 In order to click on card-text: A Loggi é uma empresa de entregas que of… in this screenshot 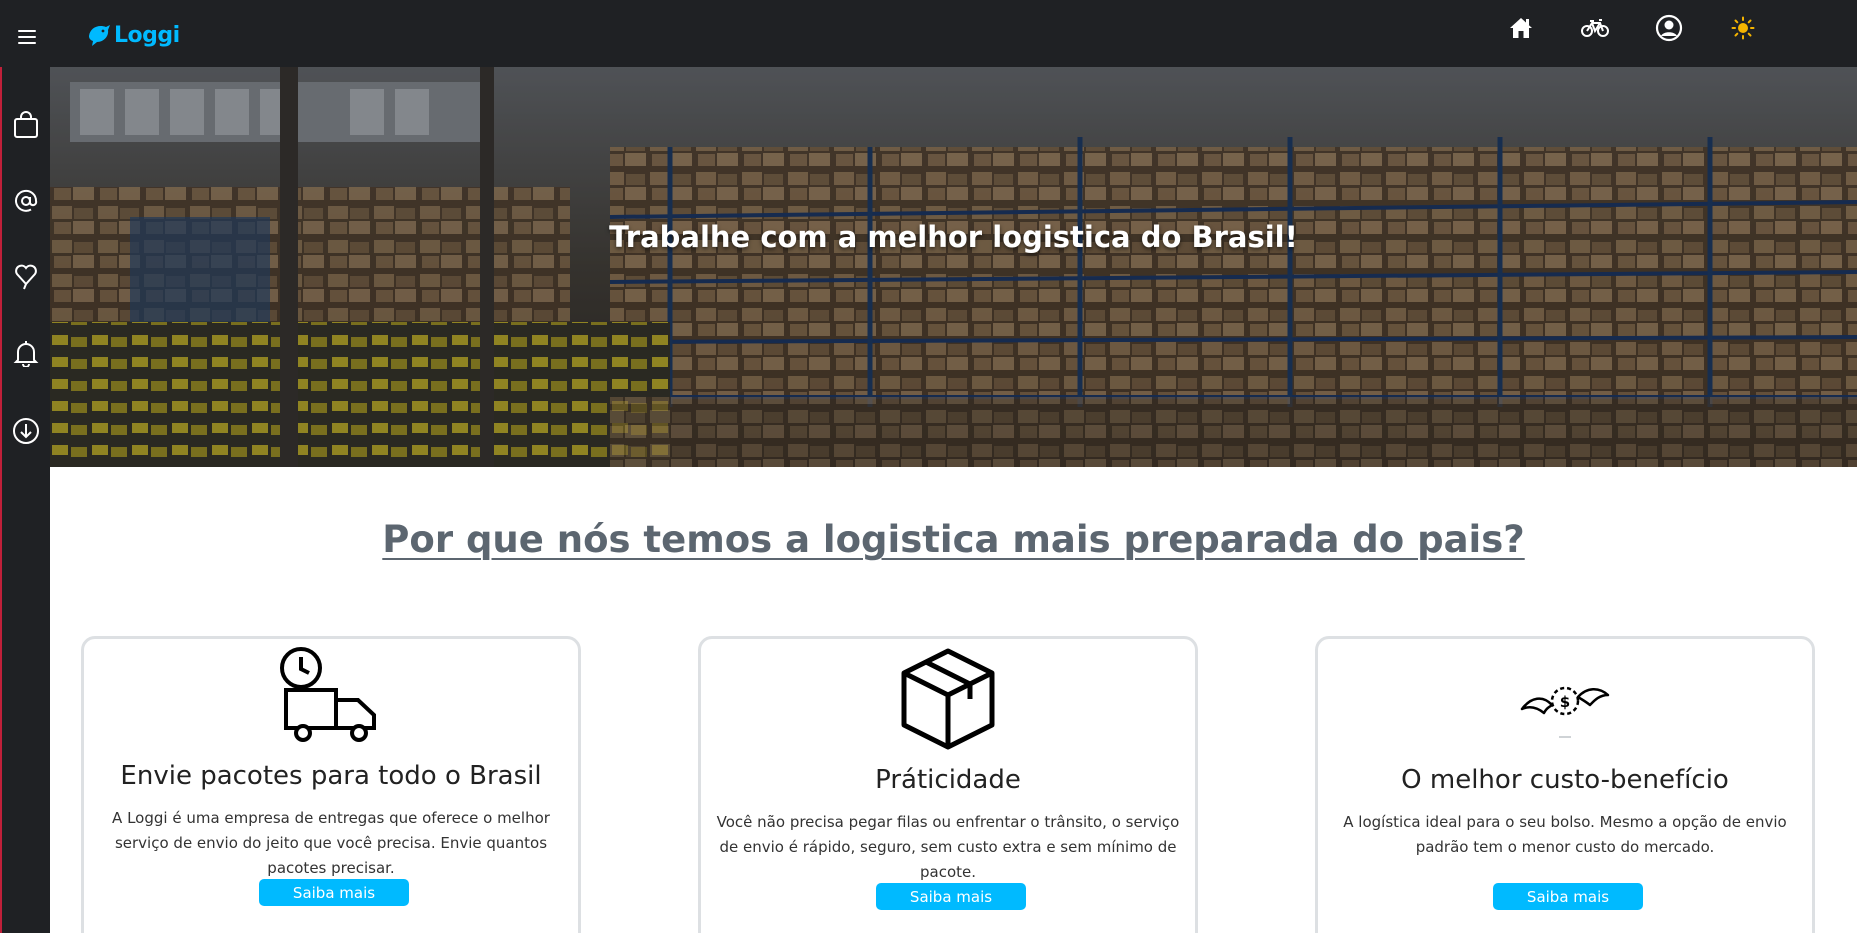, I will do `click(331, 843)`.